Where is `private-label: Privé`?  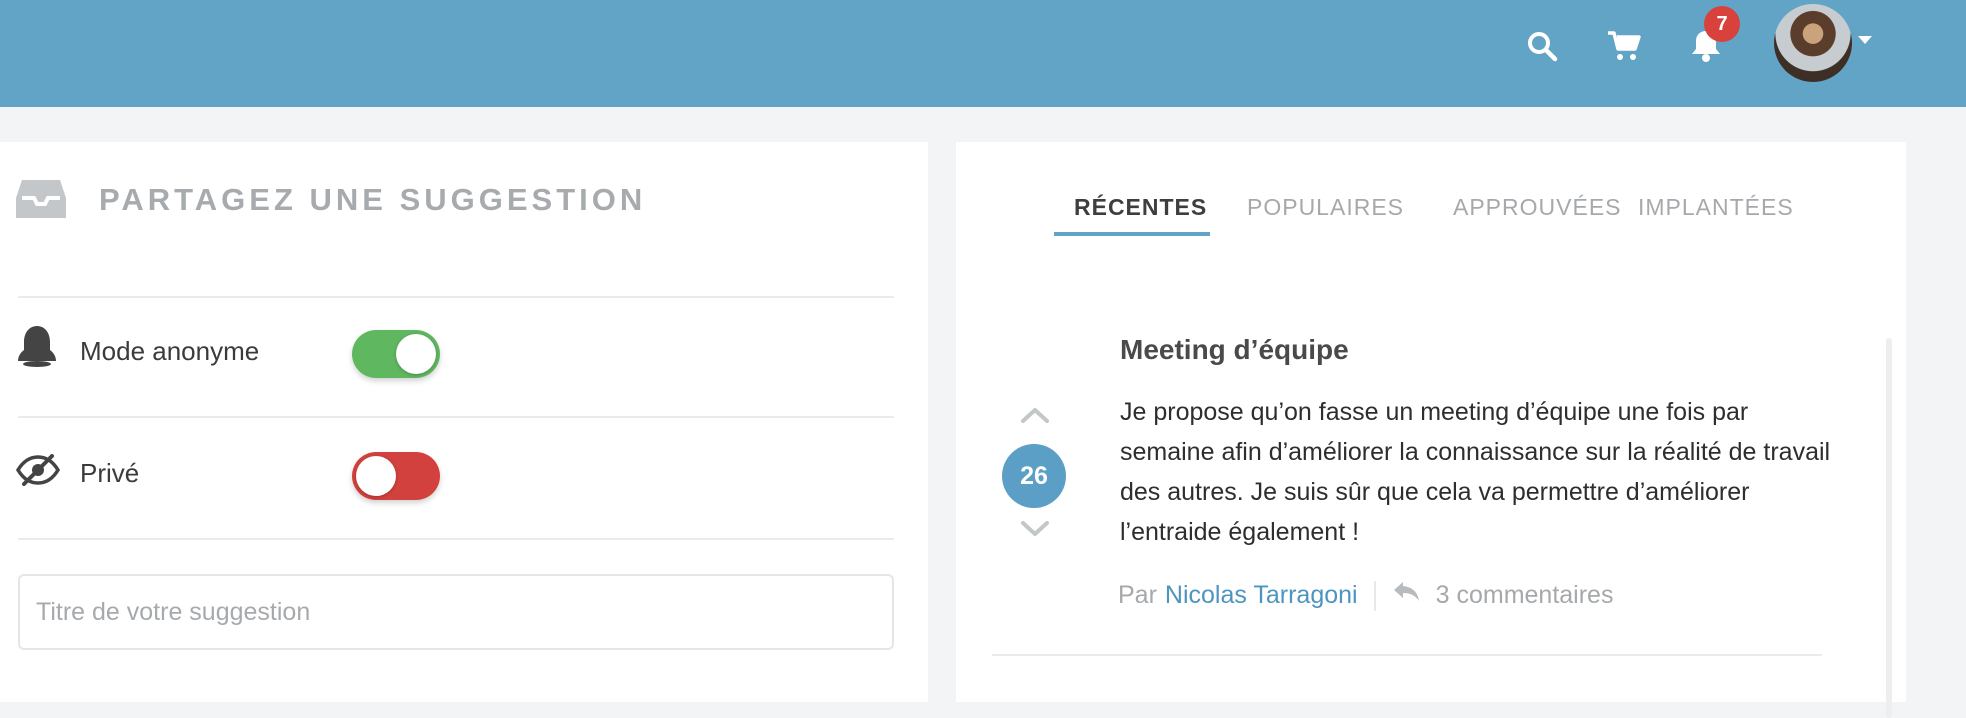
private-label: Privé is located at coordinates (110, 473).